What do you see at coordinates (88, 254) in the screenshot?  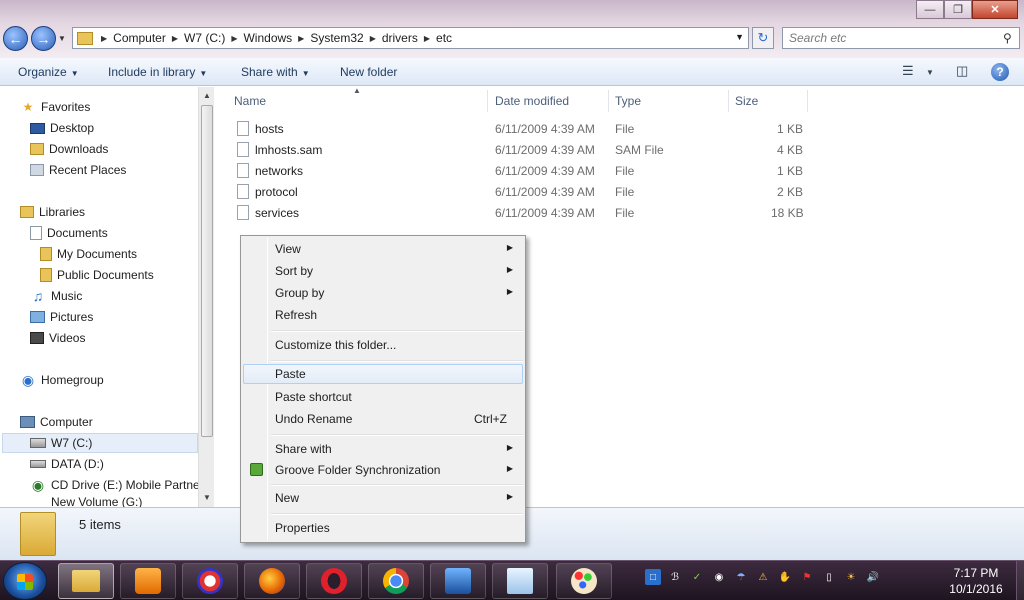 I see `nav-my-documents: My Documents` at bounding box center [88, 254].